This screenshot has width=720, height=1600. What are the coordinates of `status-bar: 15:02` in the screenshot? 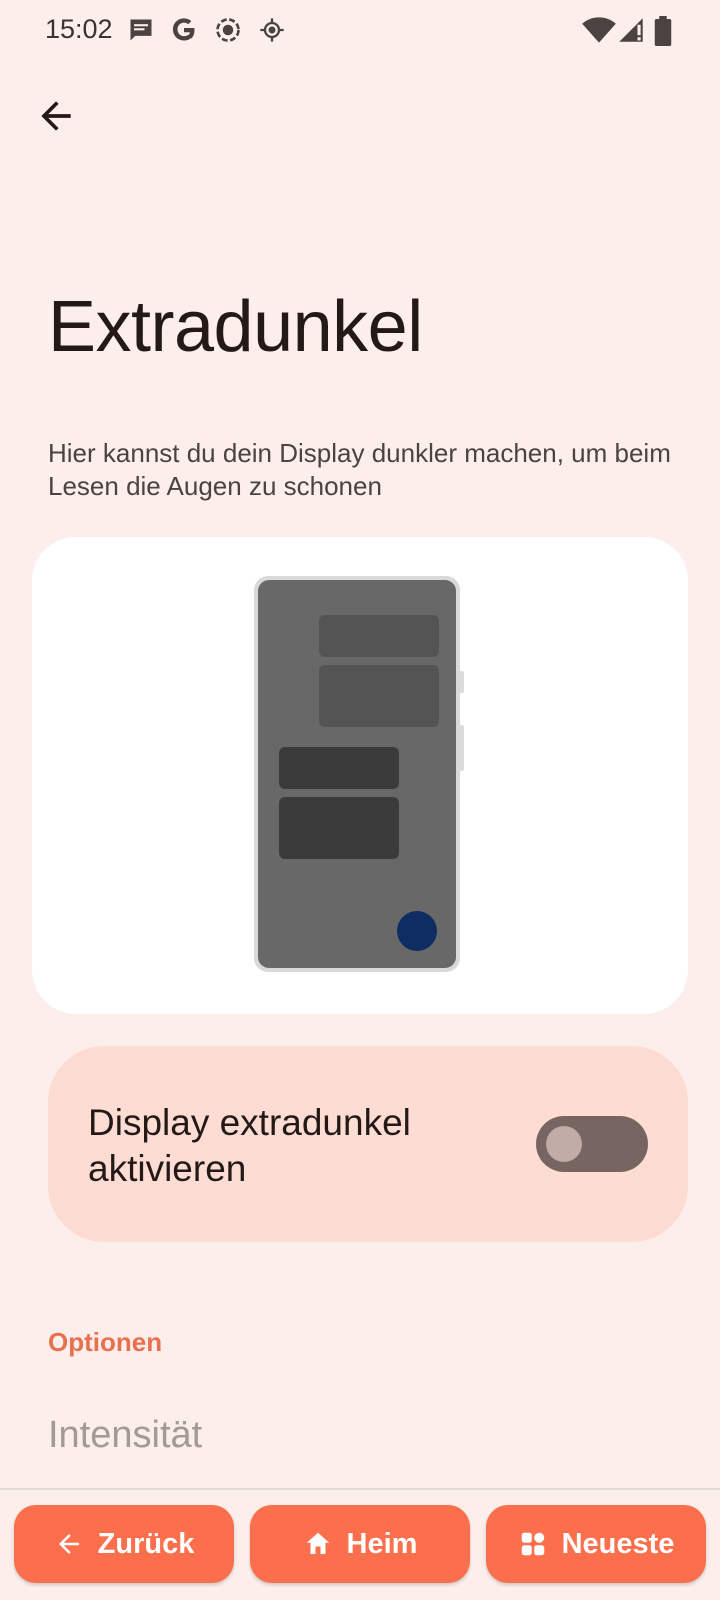 It's located at (360, 31).